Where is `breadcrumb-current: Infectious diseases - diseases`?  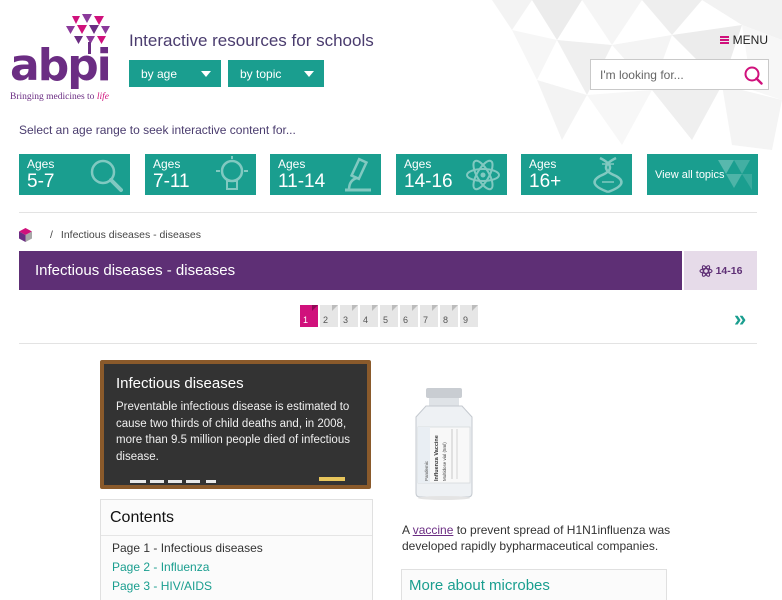 breadcrumb-current: Infectious diseases - diseases is located at coordinates (130, 235).